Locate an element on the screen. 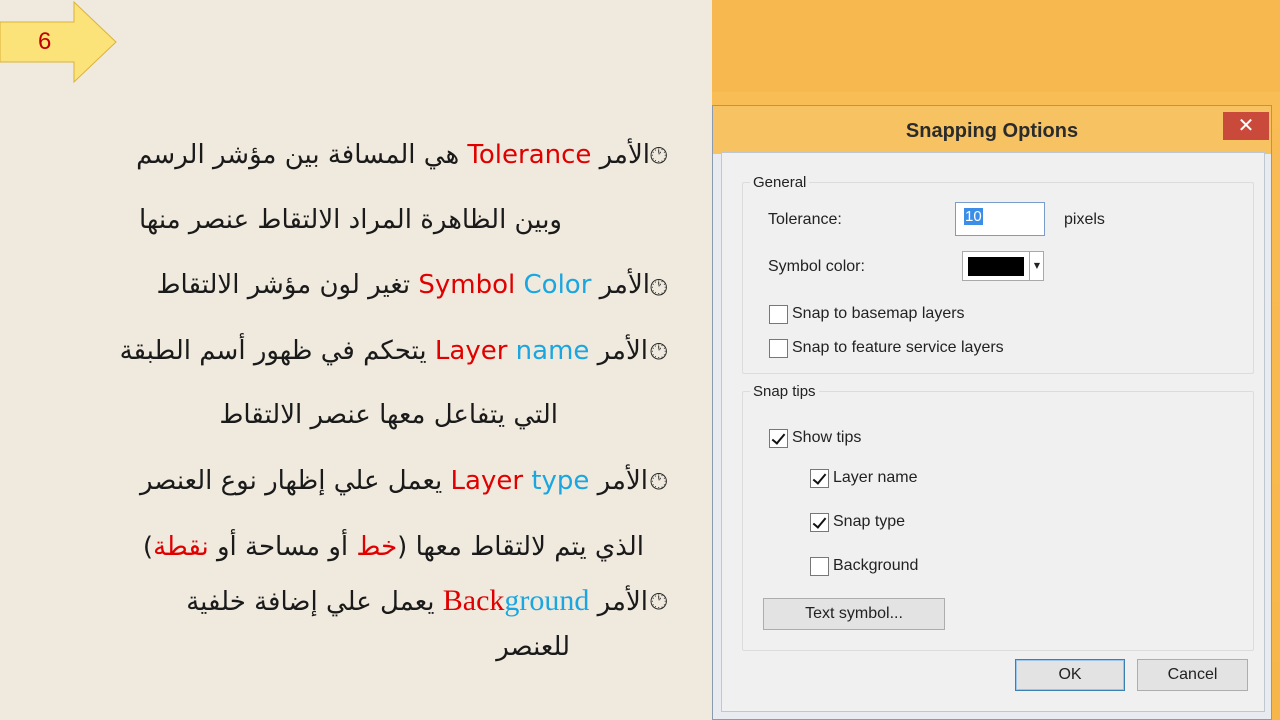  snap-basemap-checkbox is located at coordinates (778, 314).